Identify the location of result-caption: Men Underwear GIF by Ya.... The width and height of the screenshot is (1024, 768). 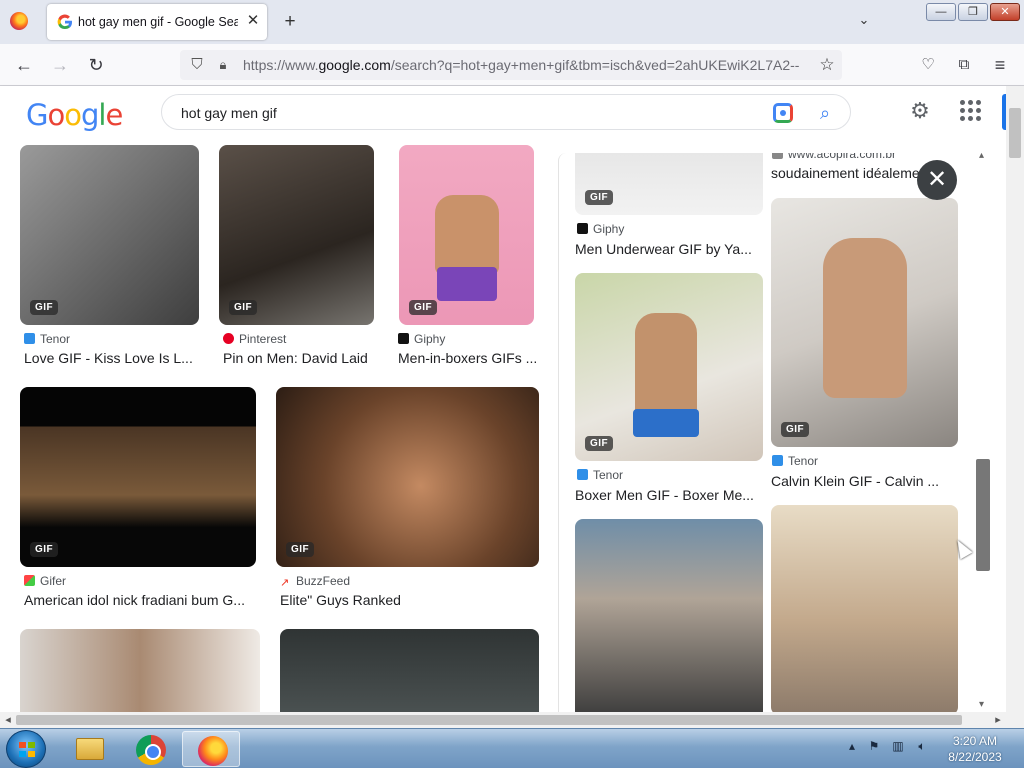
(668, 249).